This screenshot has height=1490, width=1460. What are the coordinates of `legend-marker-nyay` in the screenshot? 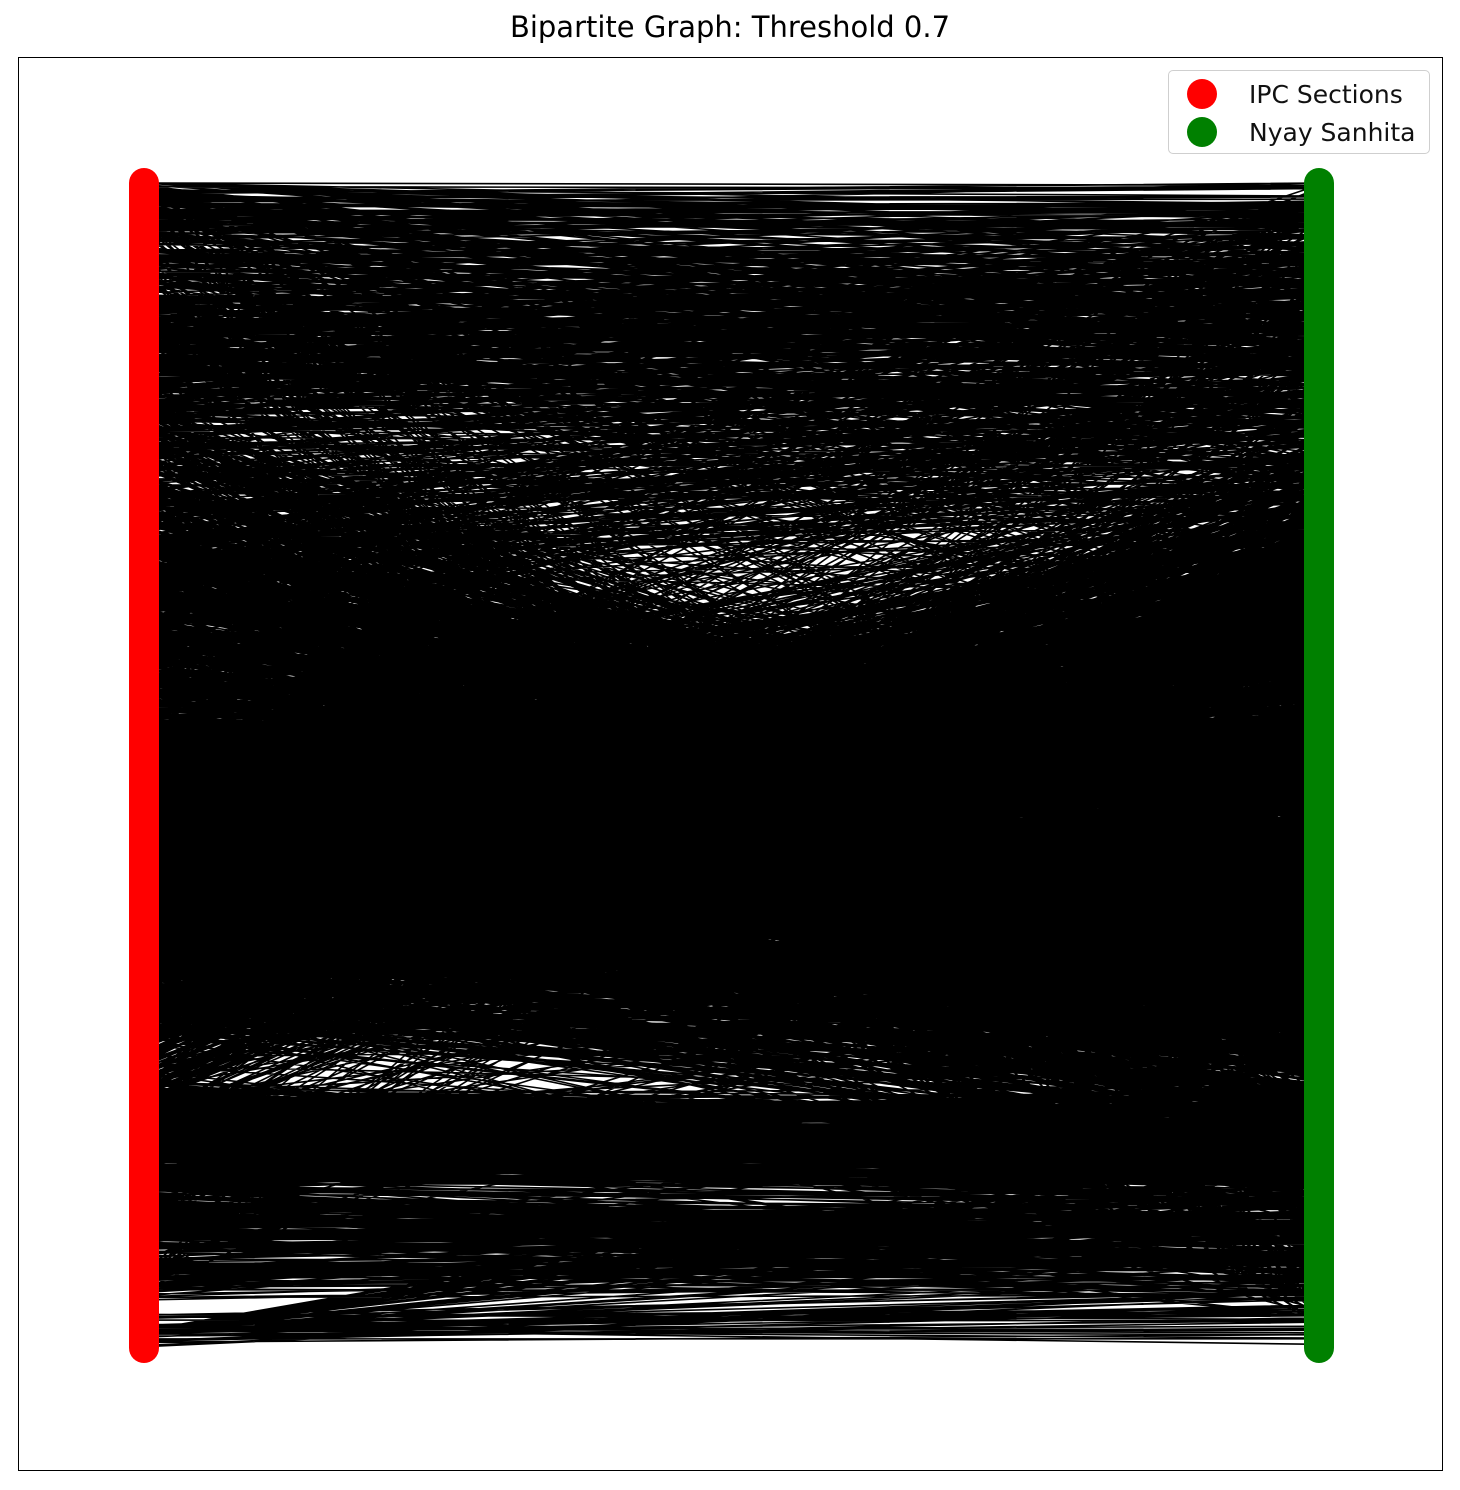 It's located at (1202, 132).